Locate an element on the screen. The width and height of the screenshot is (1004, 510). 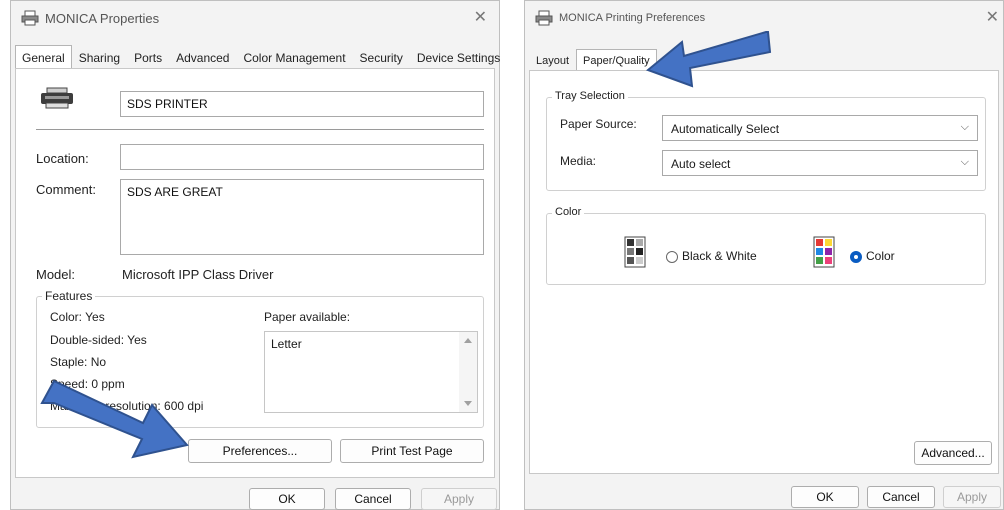
radio-black-white is located at coordinates (672, 256).